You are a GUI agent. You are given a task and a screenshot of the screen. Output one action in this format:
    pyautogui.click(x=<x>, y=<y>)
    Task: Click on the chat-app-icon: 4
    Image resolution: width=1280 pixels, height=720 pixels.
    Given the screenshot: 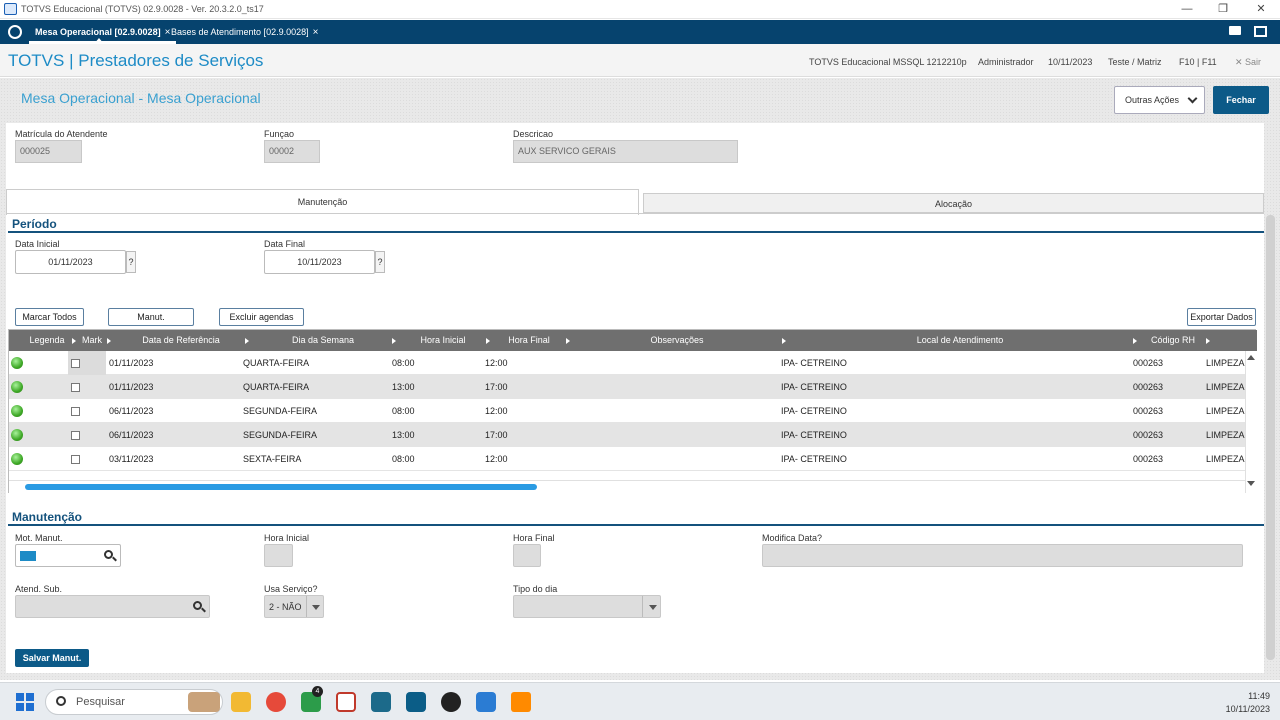 What is the action you would take?
    pyautogui.click(x=312, y=699)
    